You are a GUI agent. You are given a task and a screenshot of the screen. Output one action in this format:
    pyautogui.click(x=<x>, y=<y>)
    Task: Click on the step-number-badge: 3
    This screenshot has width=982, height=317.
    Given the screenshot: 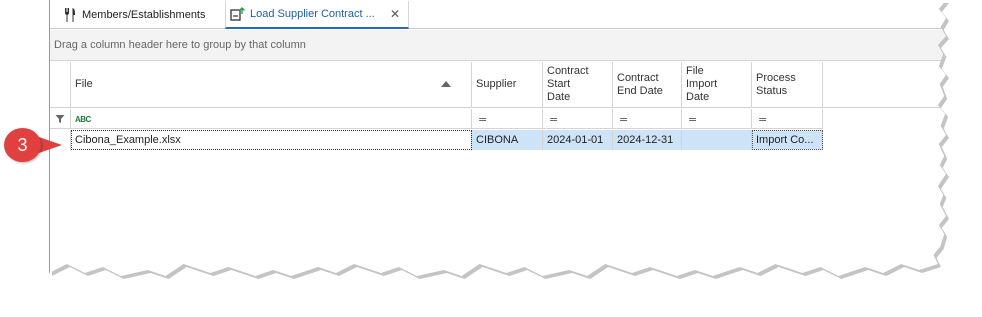 What is the action you would take?
    pyautogui.click(x=22, y=145)
    